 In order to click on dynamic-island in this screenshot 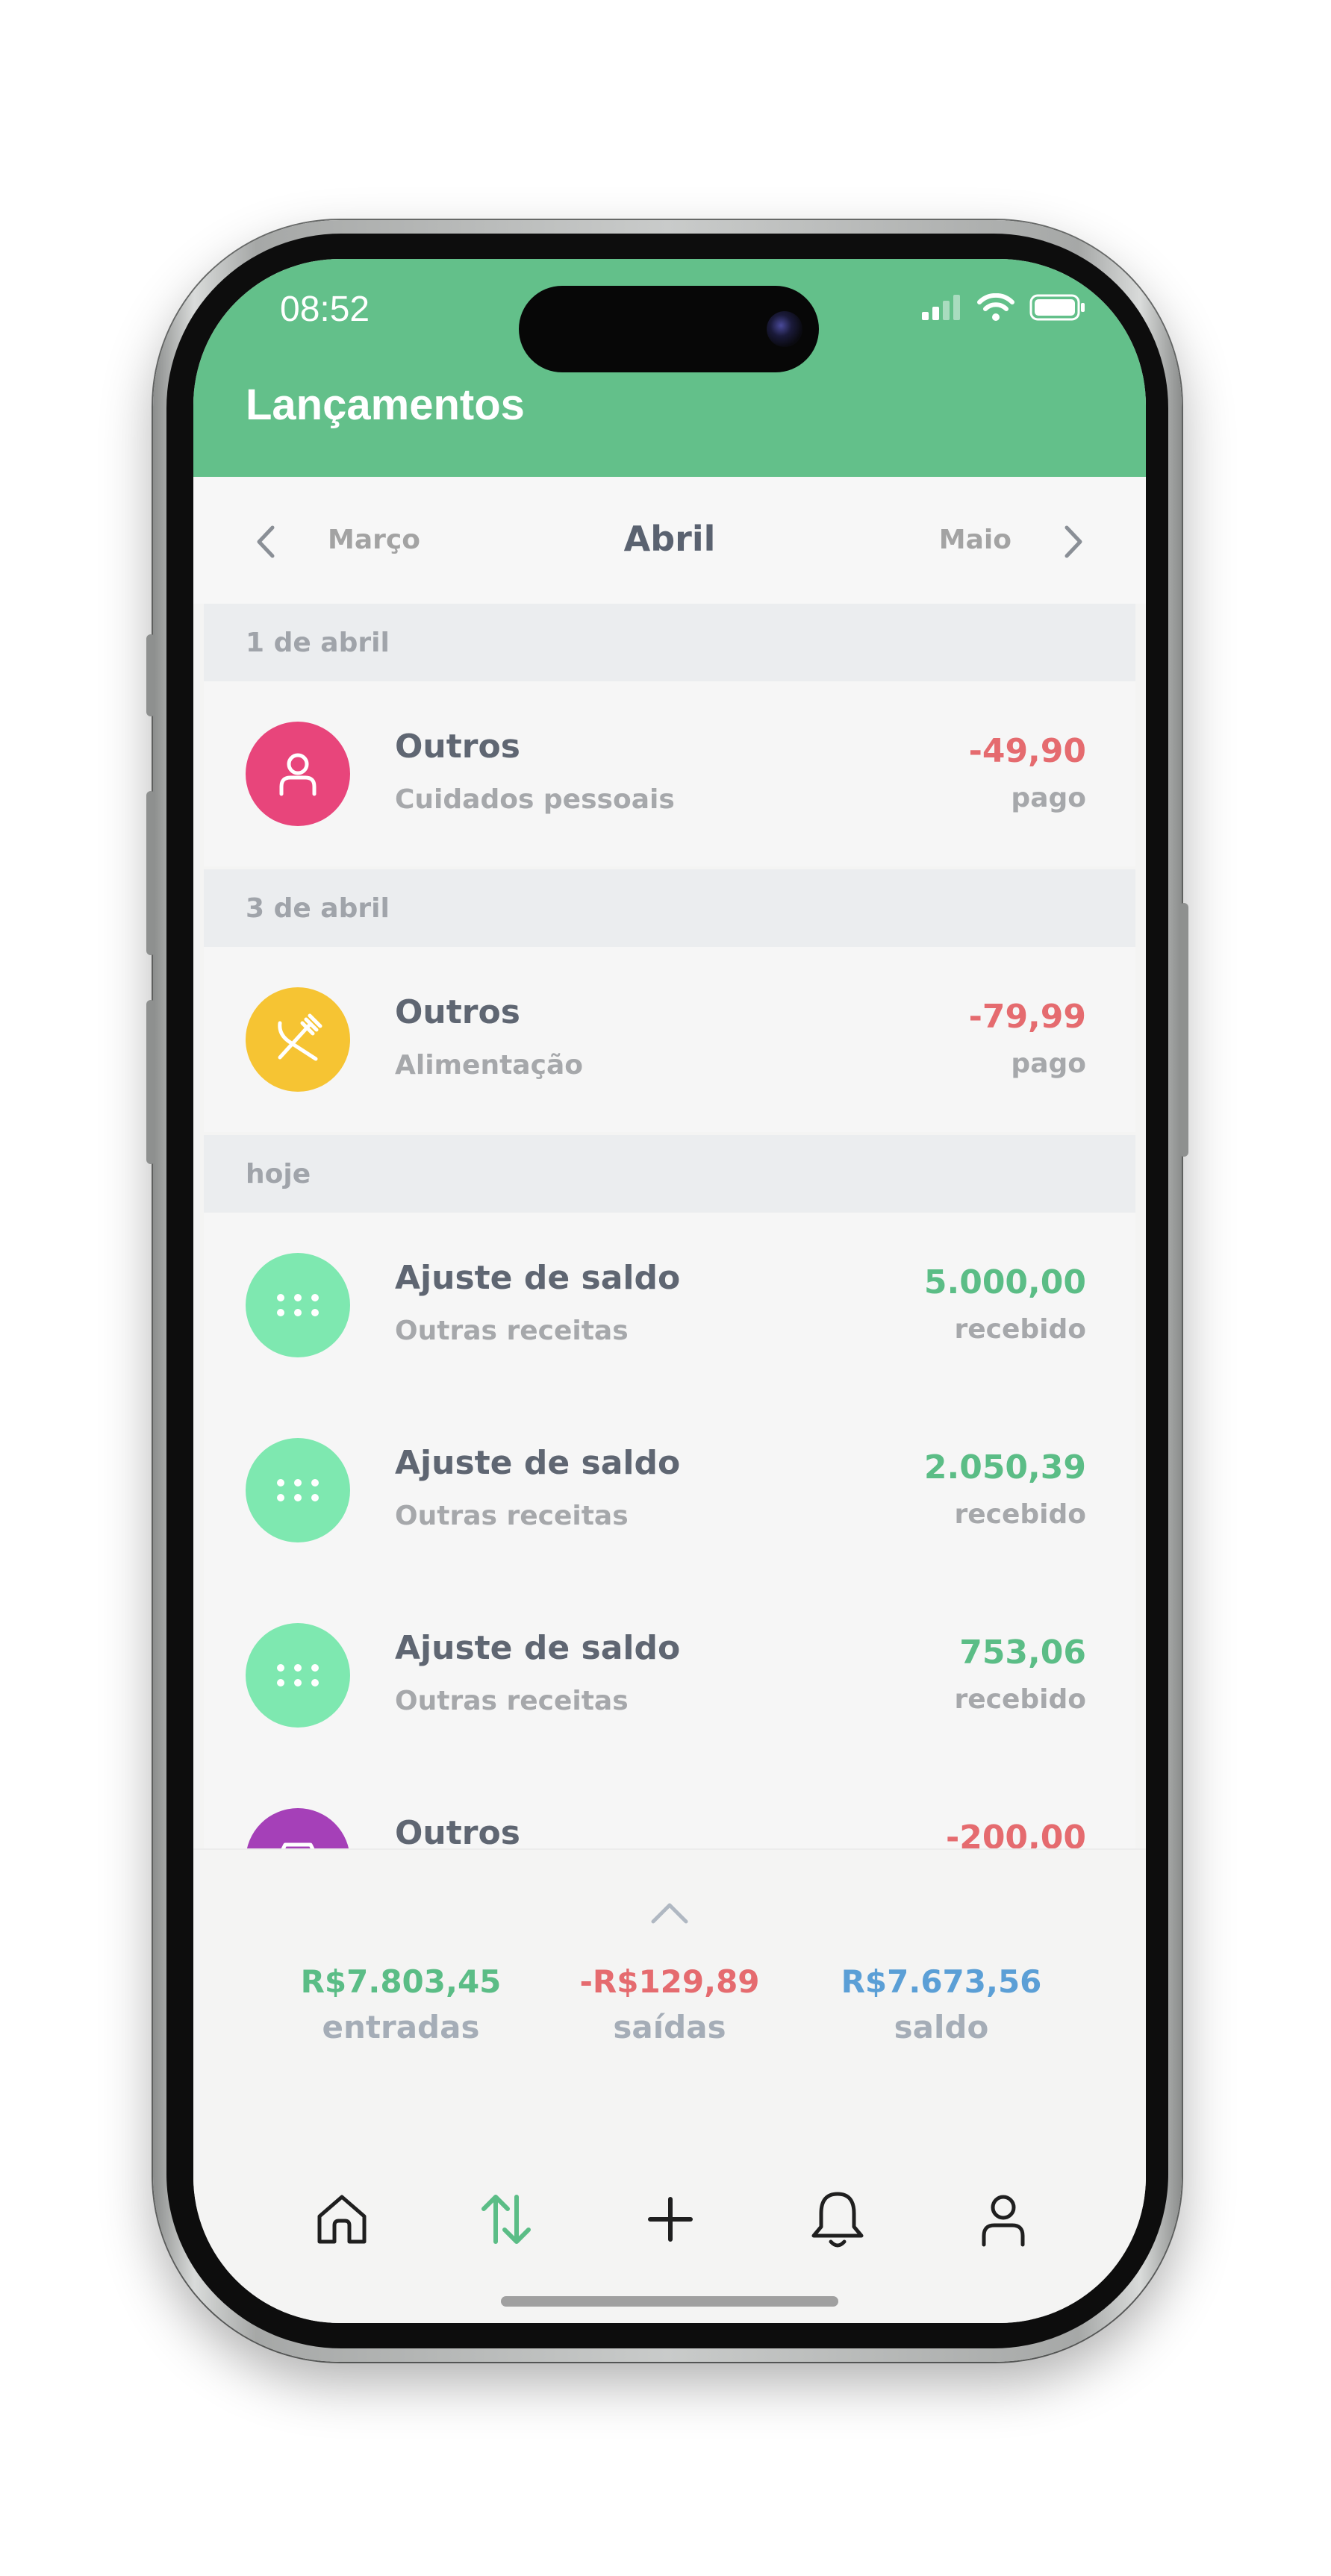, I will do `click(669, 329)`.